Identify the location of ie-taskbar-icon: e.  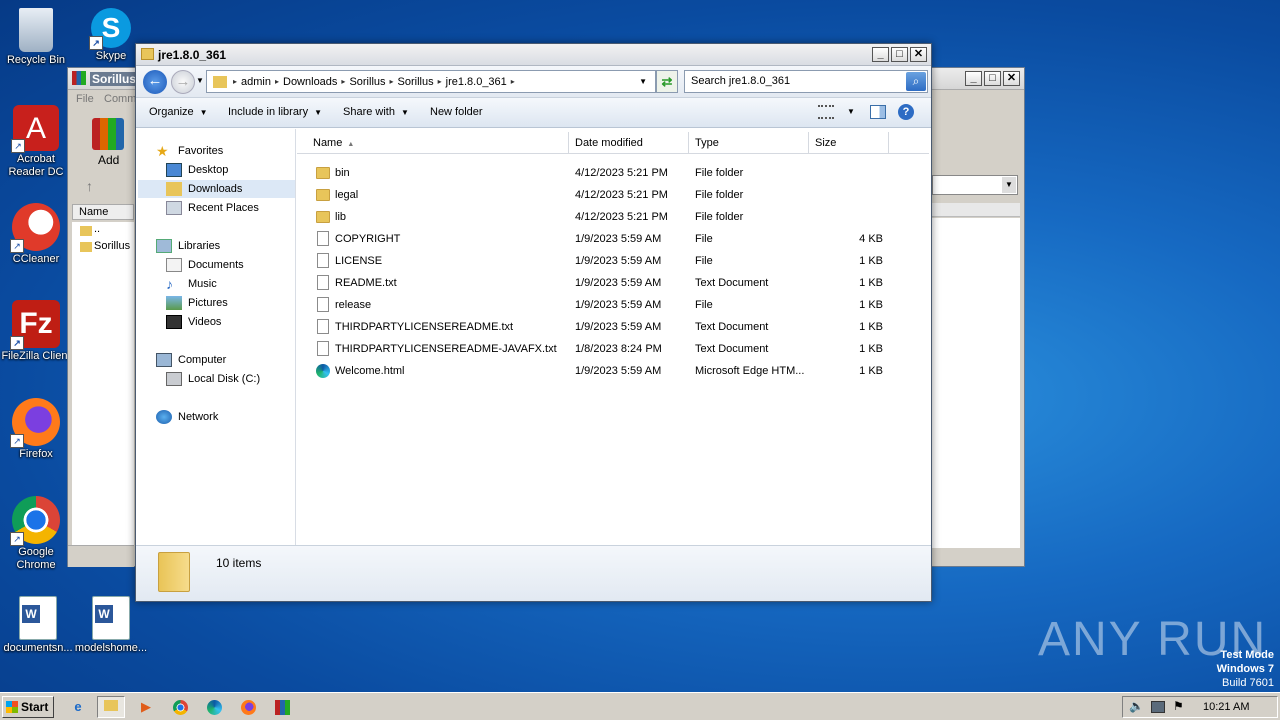
(78, 707).